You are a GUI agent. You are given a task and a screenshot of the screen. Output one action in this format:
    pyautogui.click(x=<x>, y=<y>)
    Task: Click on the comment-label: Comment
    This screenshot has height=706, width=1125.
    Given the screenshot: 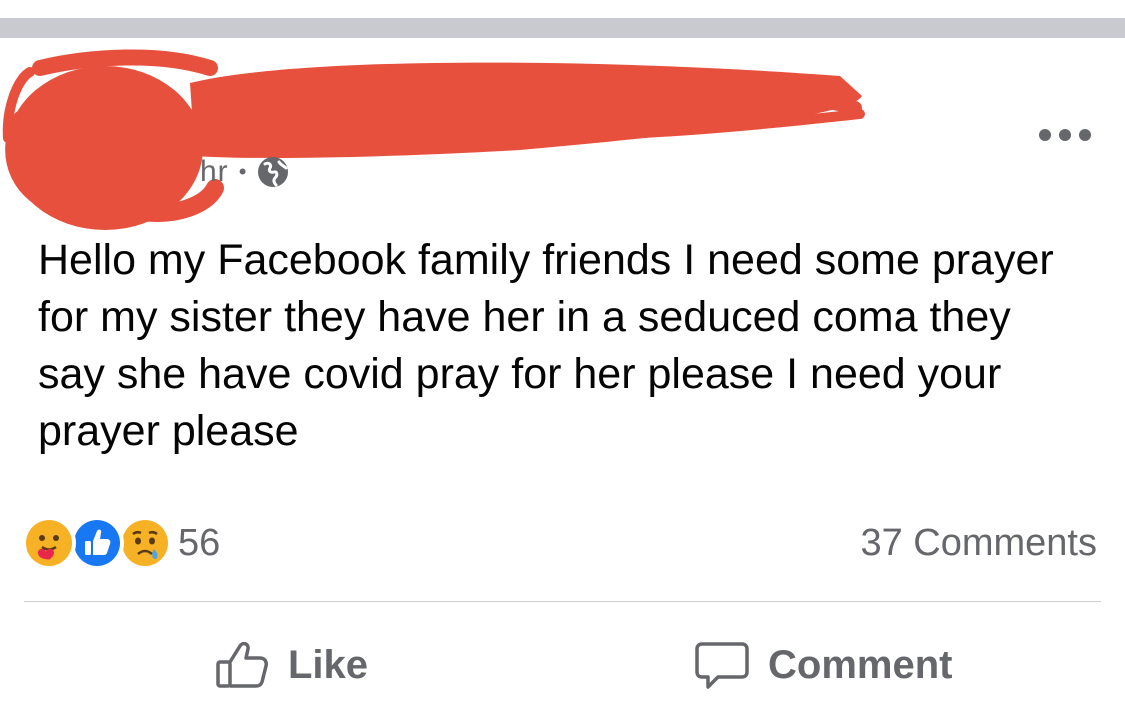 What is the action you would take?
    pyautogui.click(x=860, y=664)
    